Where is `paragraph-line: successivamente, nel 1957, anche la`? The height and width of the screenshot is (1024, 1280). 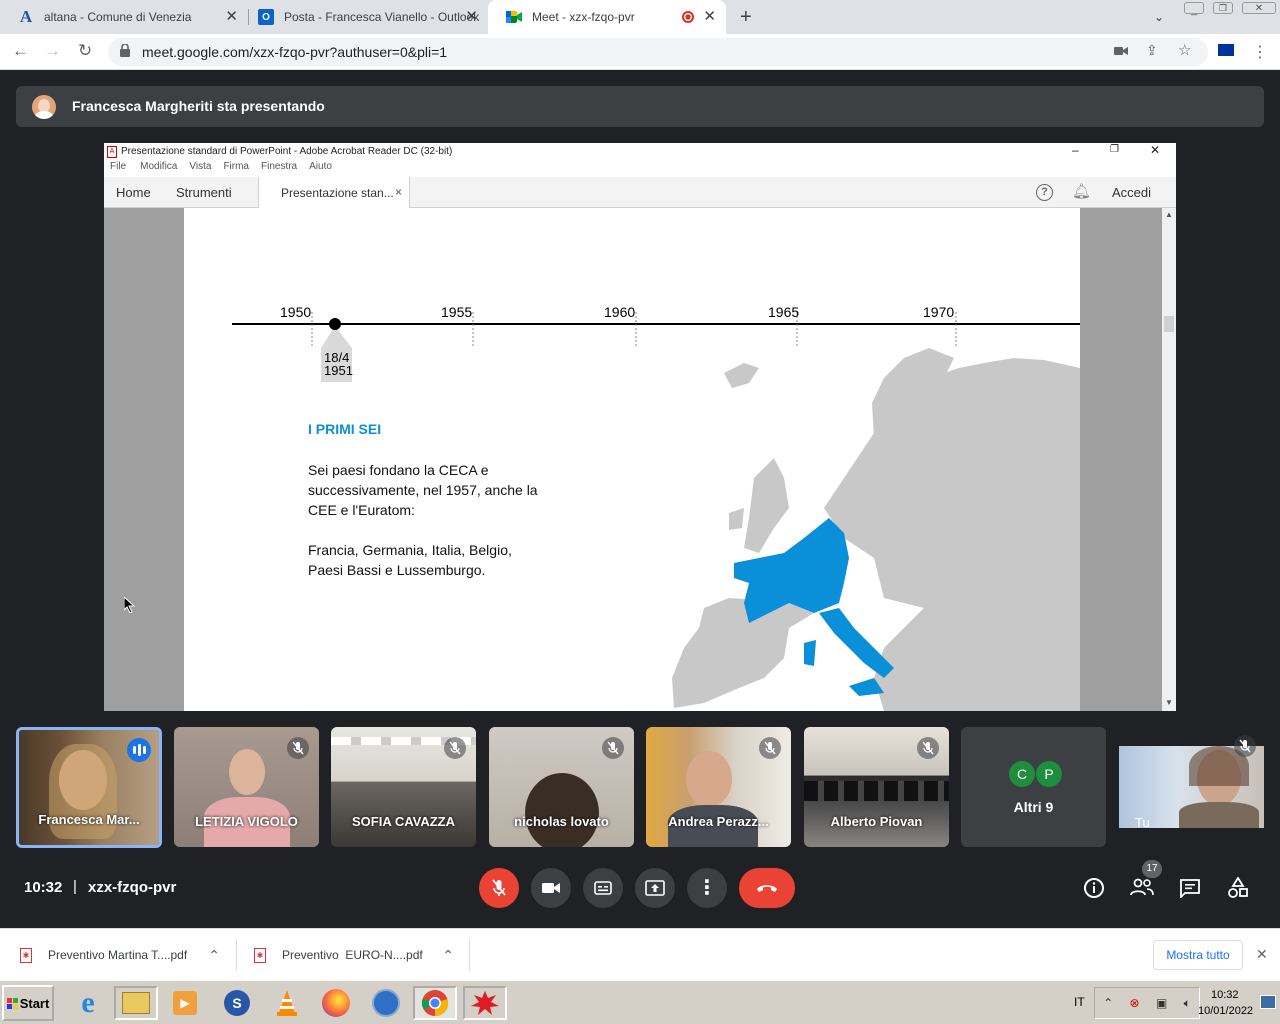 paragraph-line: successivamente, nel 1957, anche la is located at coordinates (423, 490).